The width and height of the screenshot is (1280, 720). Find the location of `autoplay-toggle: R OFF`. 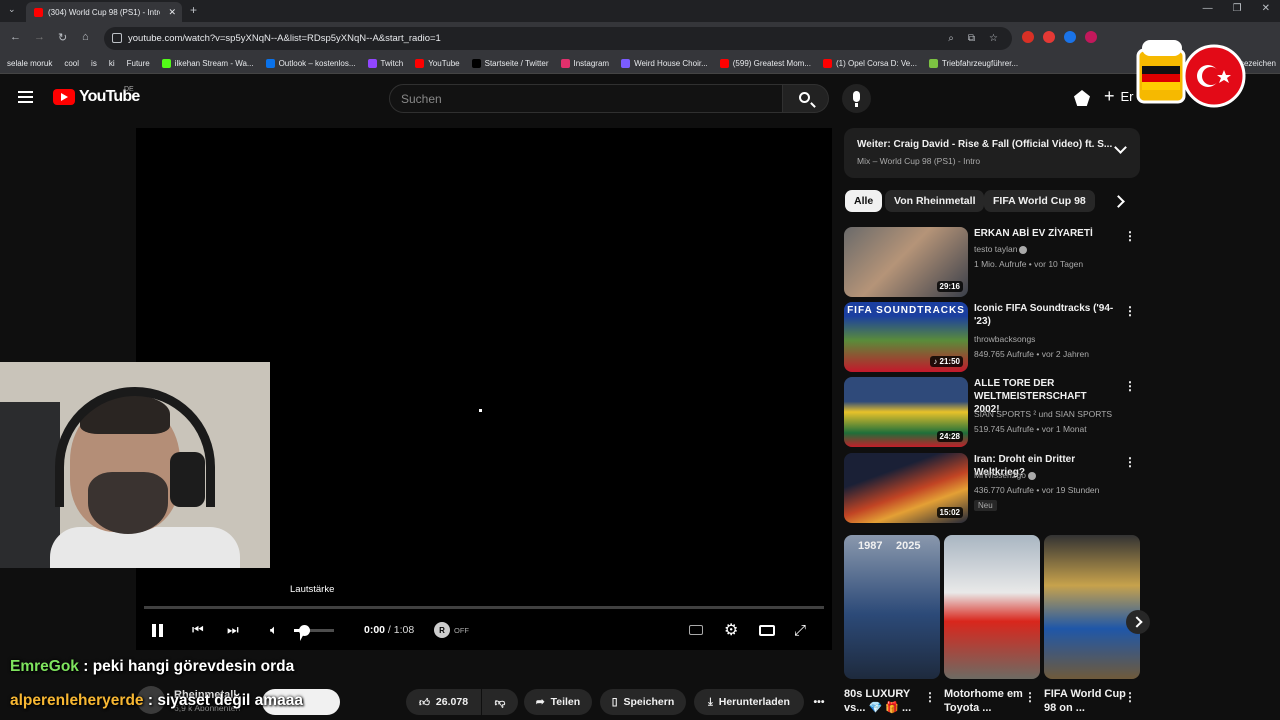

autoplay-toggle: R OFF is located at coordinates (451, 630).